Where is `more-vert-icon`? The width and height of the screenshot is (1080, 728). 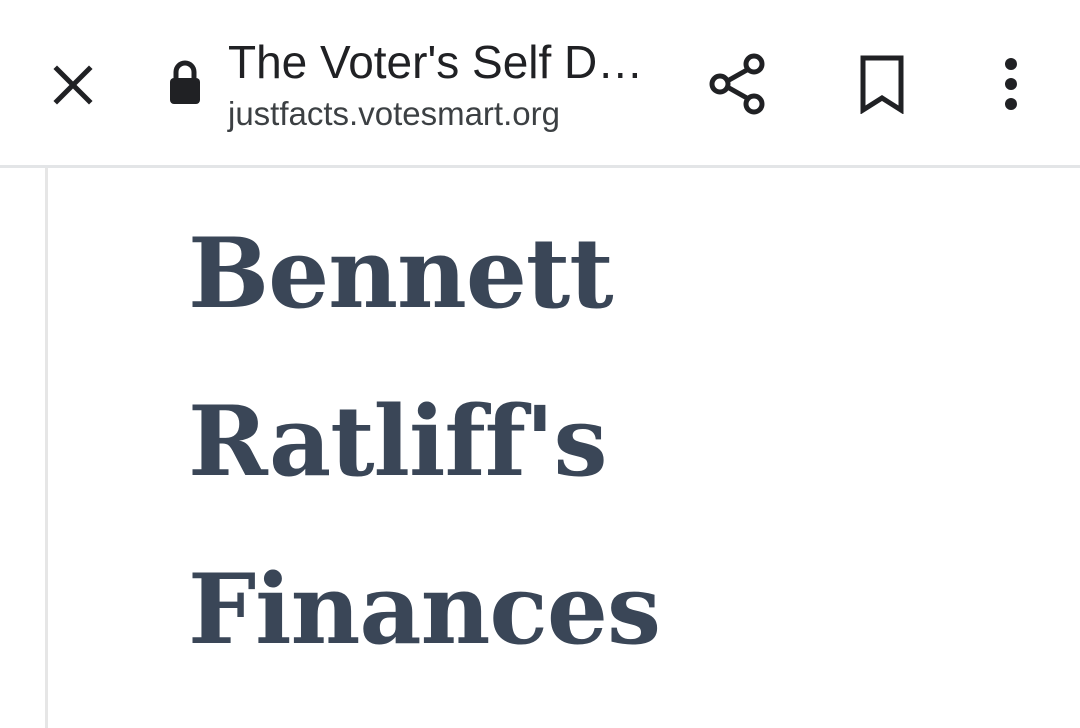 more-vert-icon is located at coordinates (1011, 84).